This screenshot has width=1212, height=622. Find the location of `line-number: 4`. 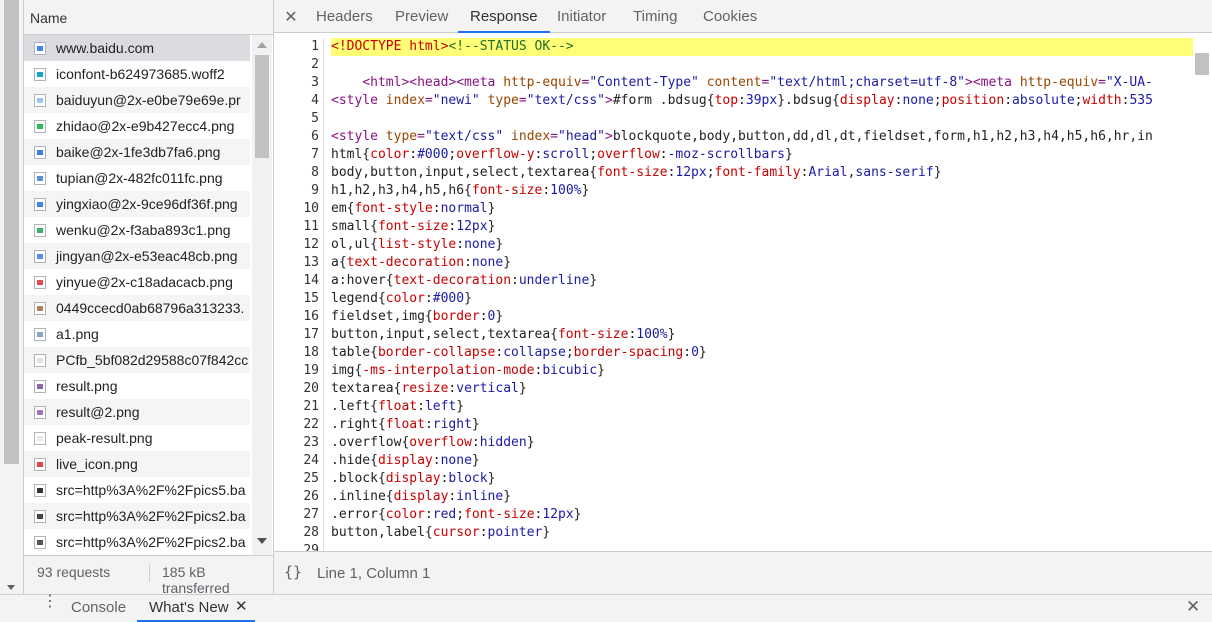

line-number: 4 is located at coordinates (315, 100).